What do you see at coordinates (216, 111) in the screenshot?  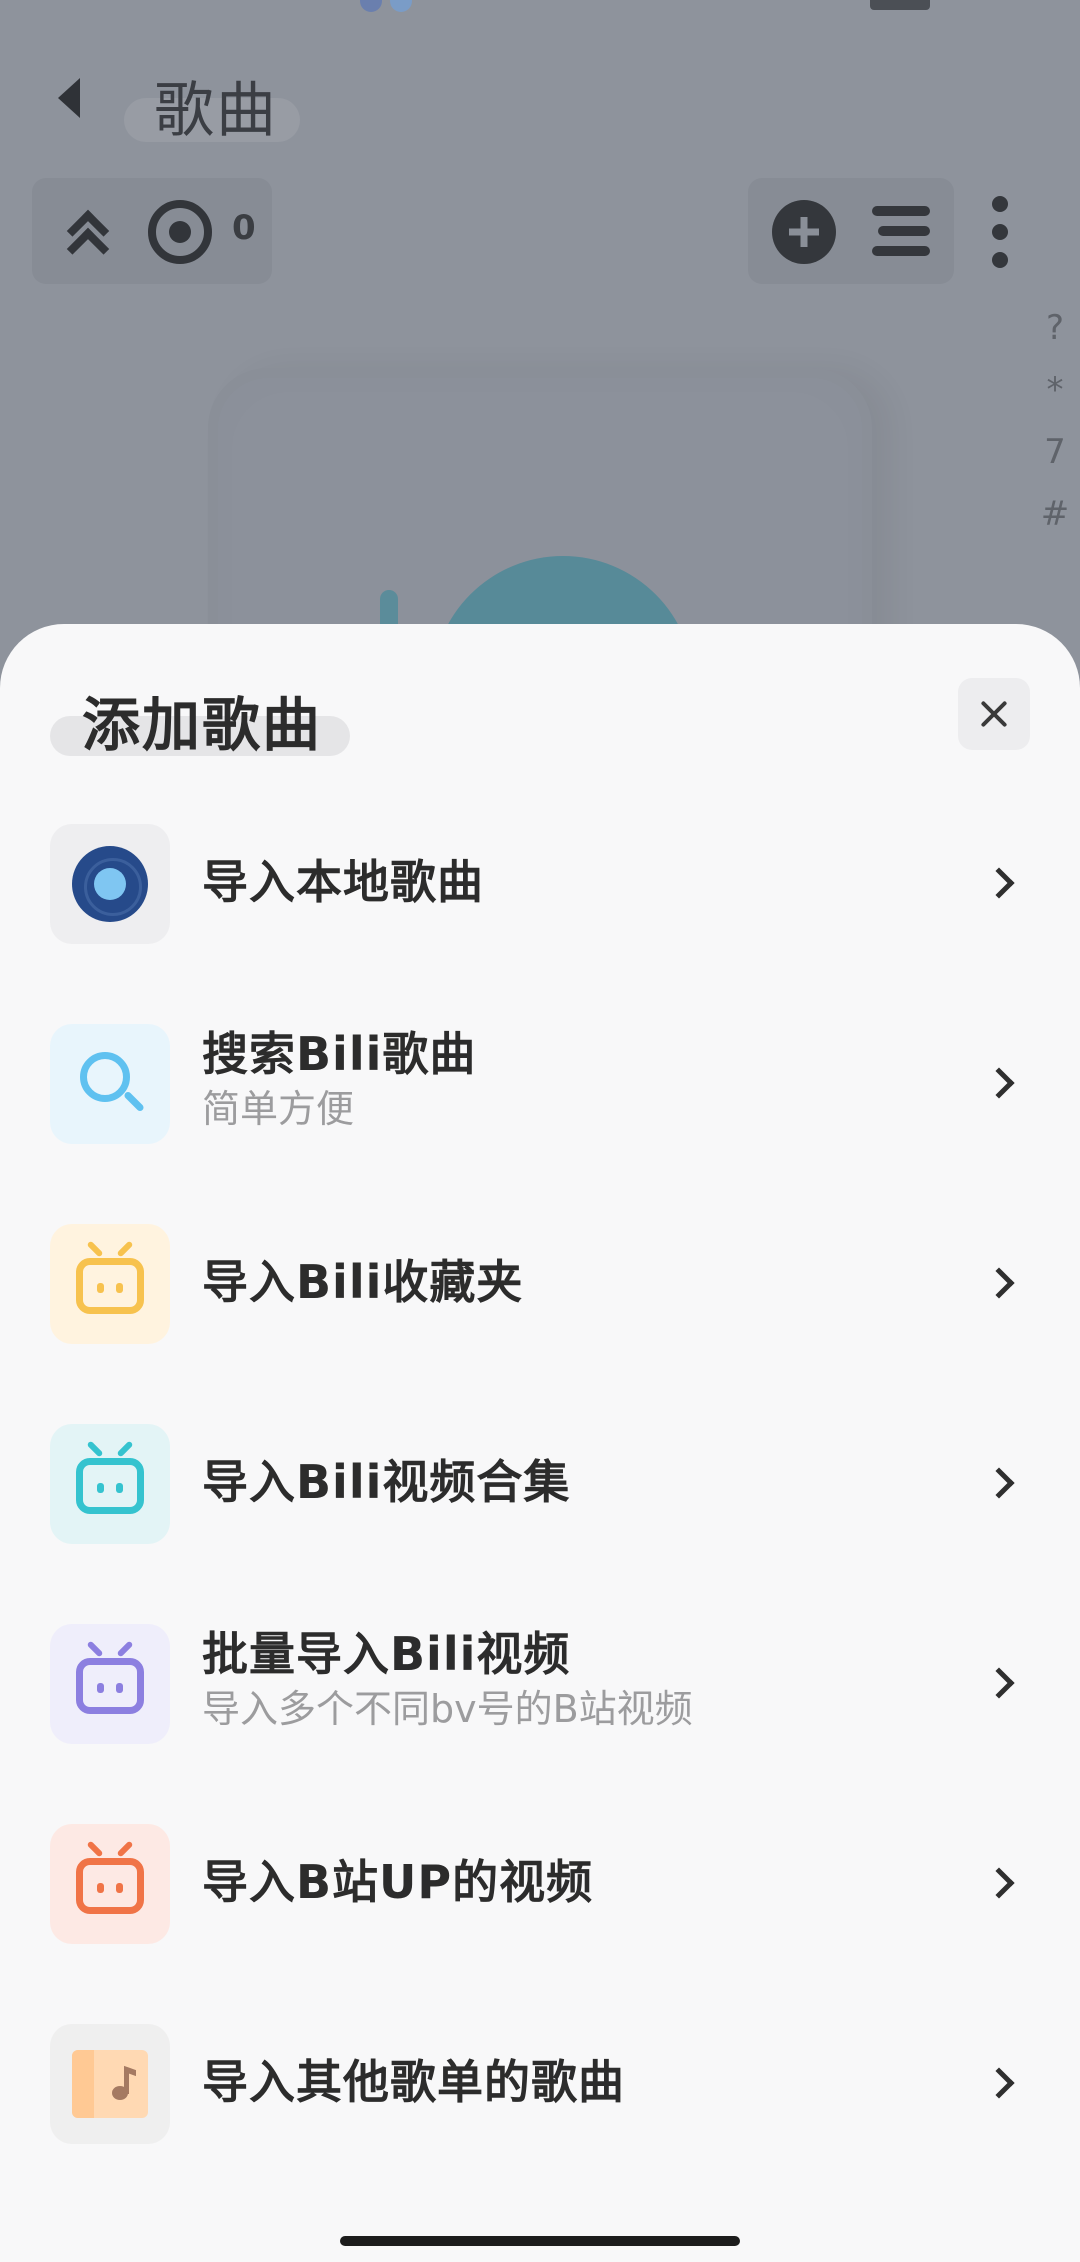 I see `page-title: 歌曲` at bounding box center [216, 111].